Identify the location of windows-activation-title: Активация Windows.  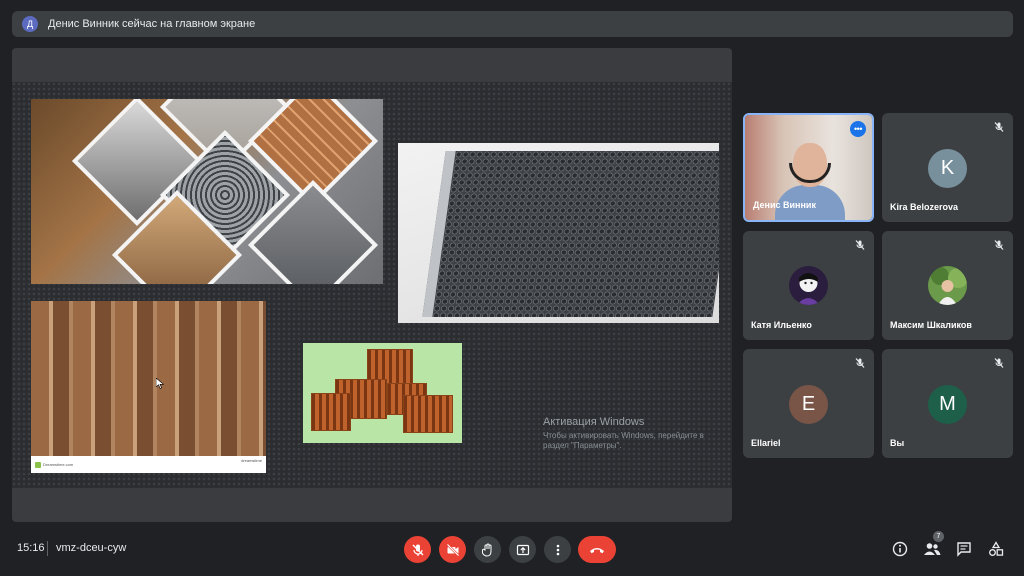
(594, 422).